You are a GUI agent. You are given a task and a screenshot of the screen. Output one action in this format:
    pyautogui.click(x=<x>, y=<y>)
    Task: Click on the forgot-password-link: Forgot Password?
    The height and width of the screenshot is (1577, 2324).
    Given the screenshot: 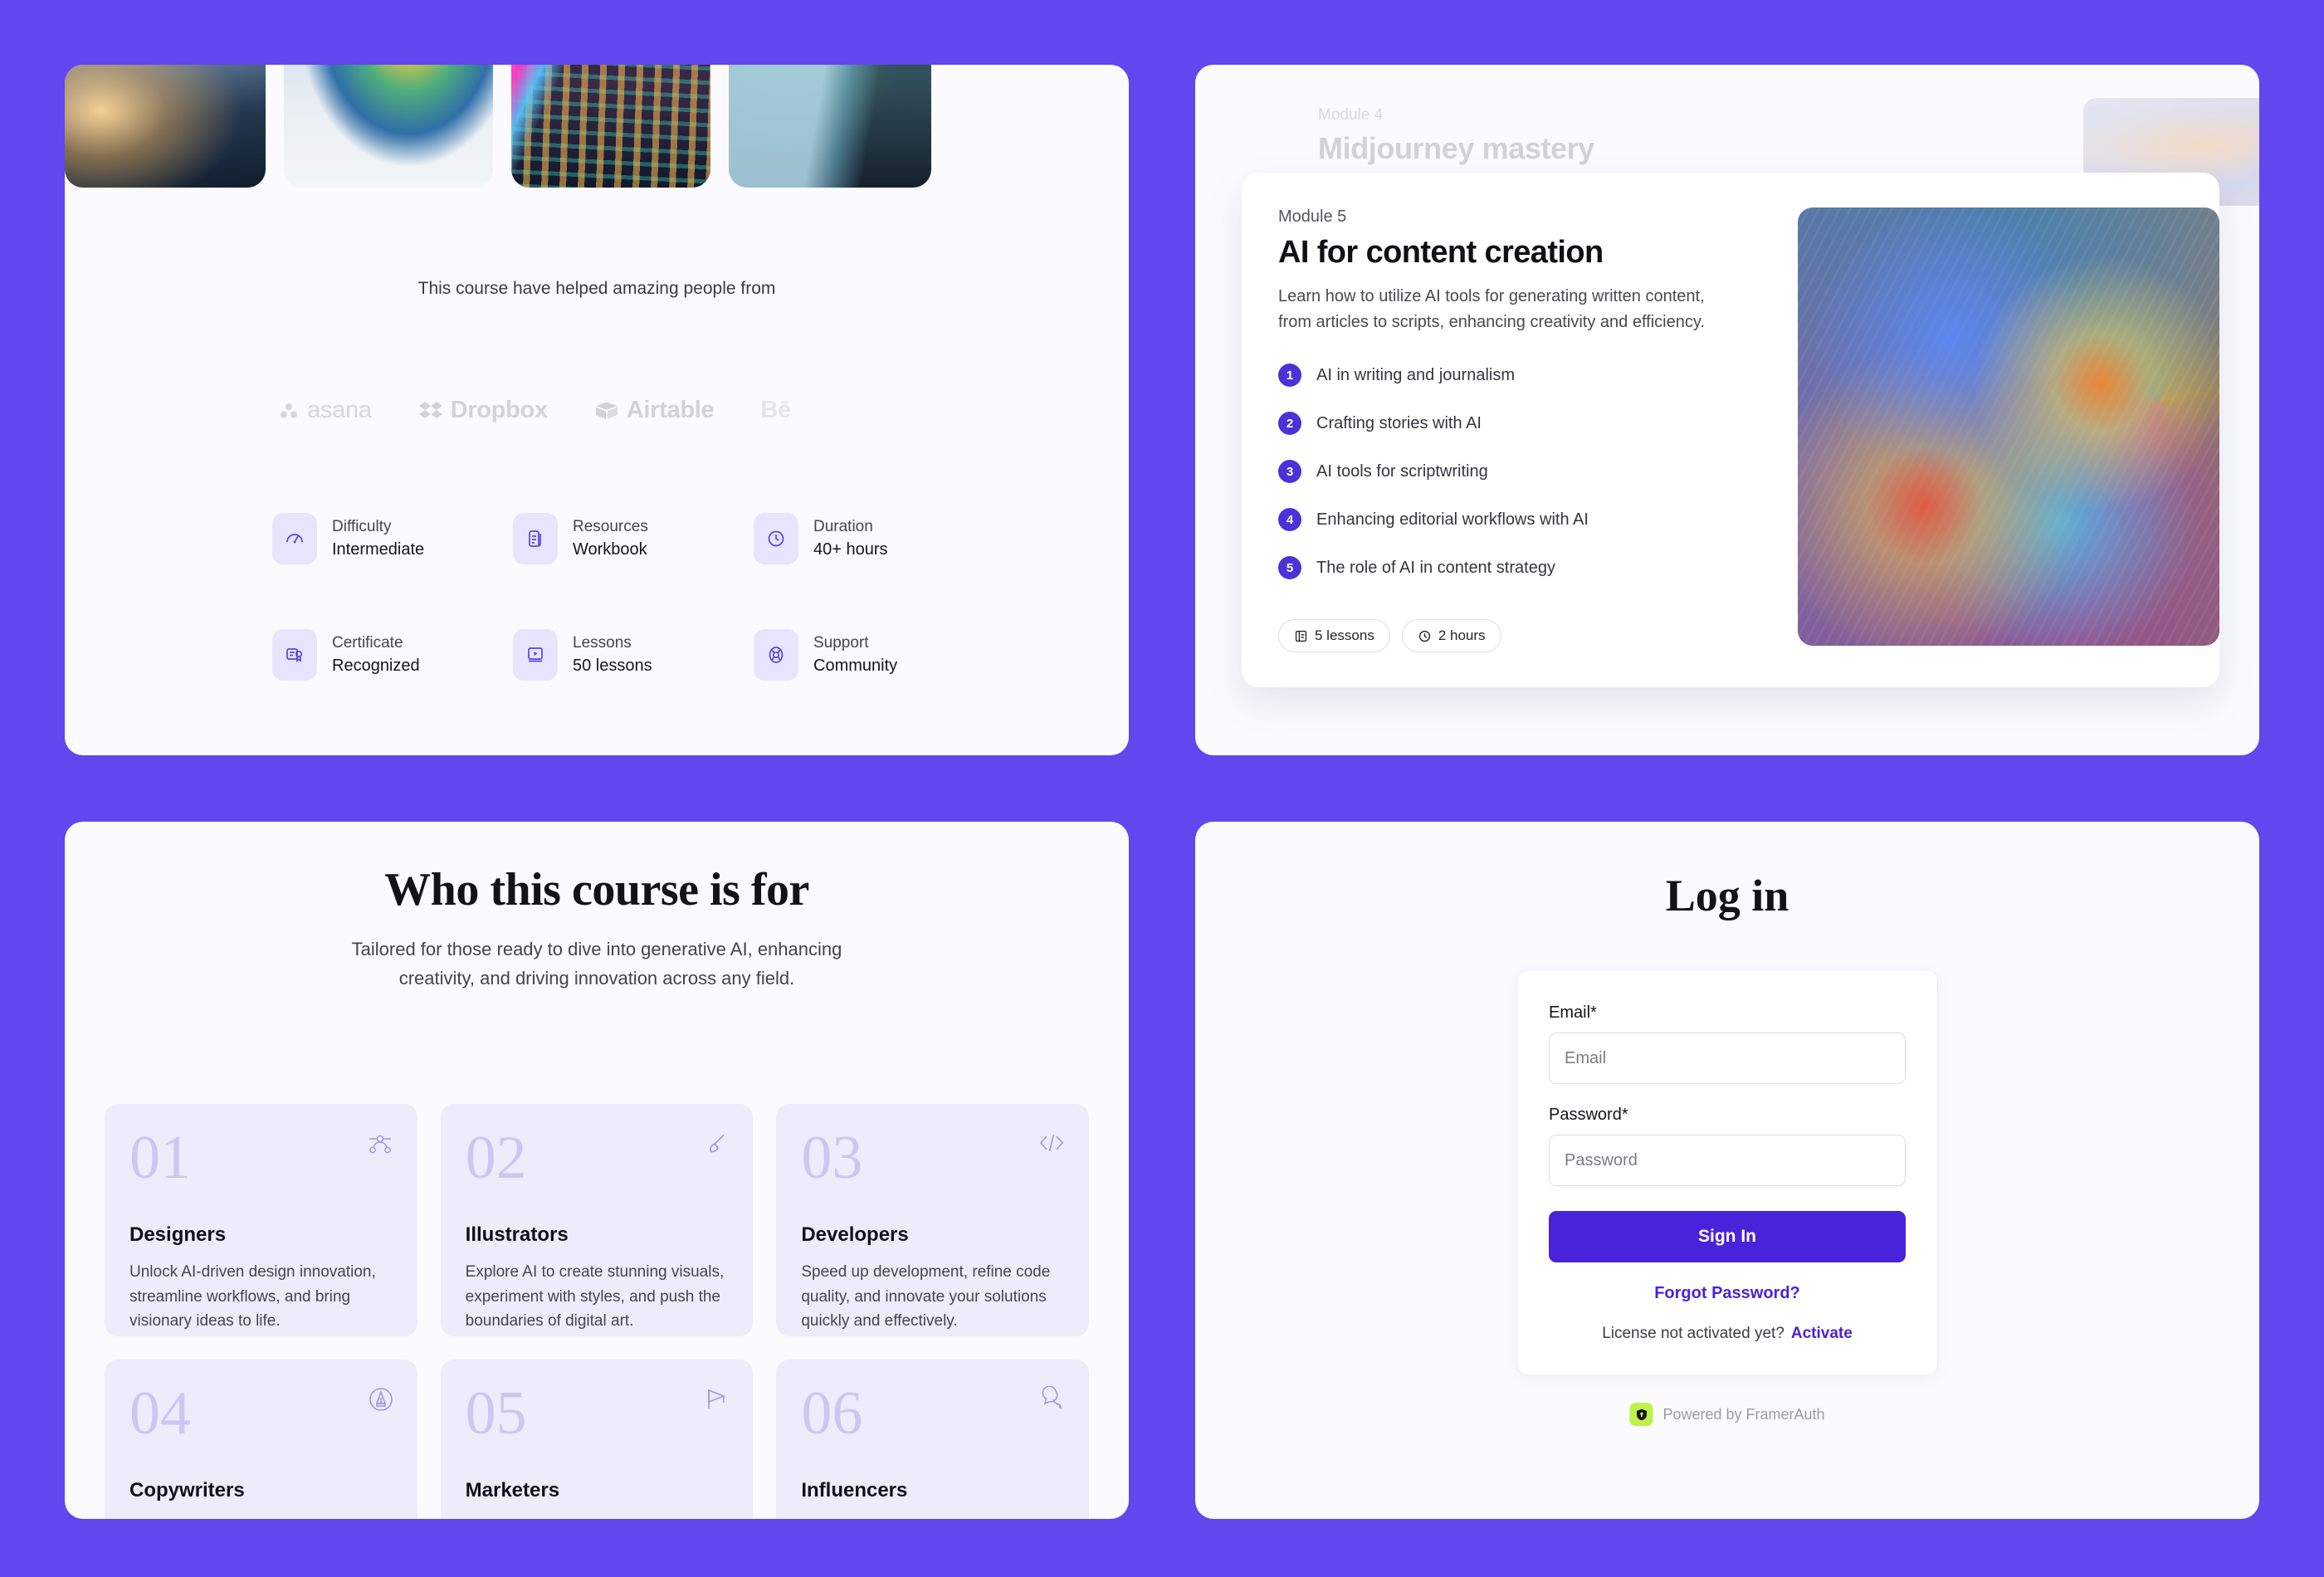 What is the action you would take?
    pyautogui.click(x=1727, y=1293)
    